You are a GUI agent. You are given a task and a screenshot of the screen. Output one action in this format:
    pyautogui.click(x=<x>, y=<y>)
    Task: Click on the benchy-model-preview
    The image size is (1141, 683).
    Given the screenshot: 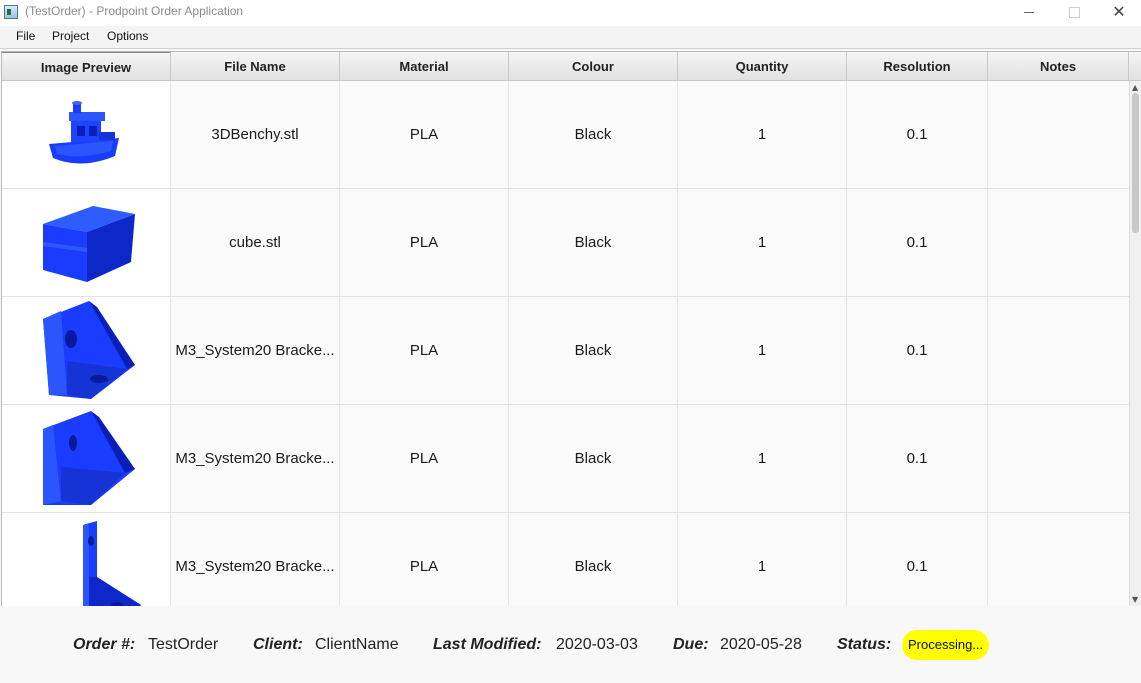 What is the action you would take?
    pyautogui.click(x=86, y=134)
    